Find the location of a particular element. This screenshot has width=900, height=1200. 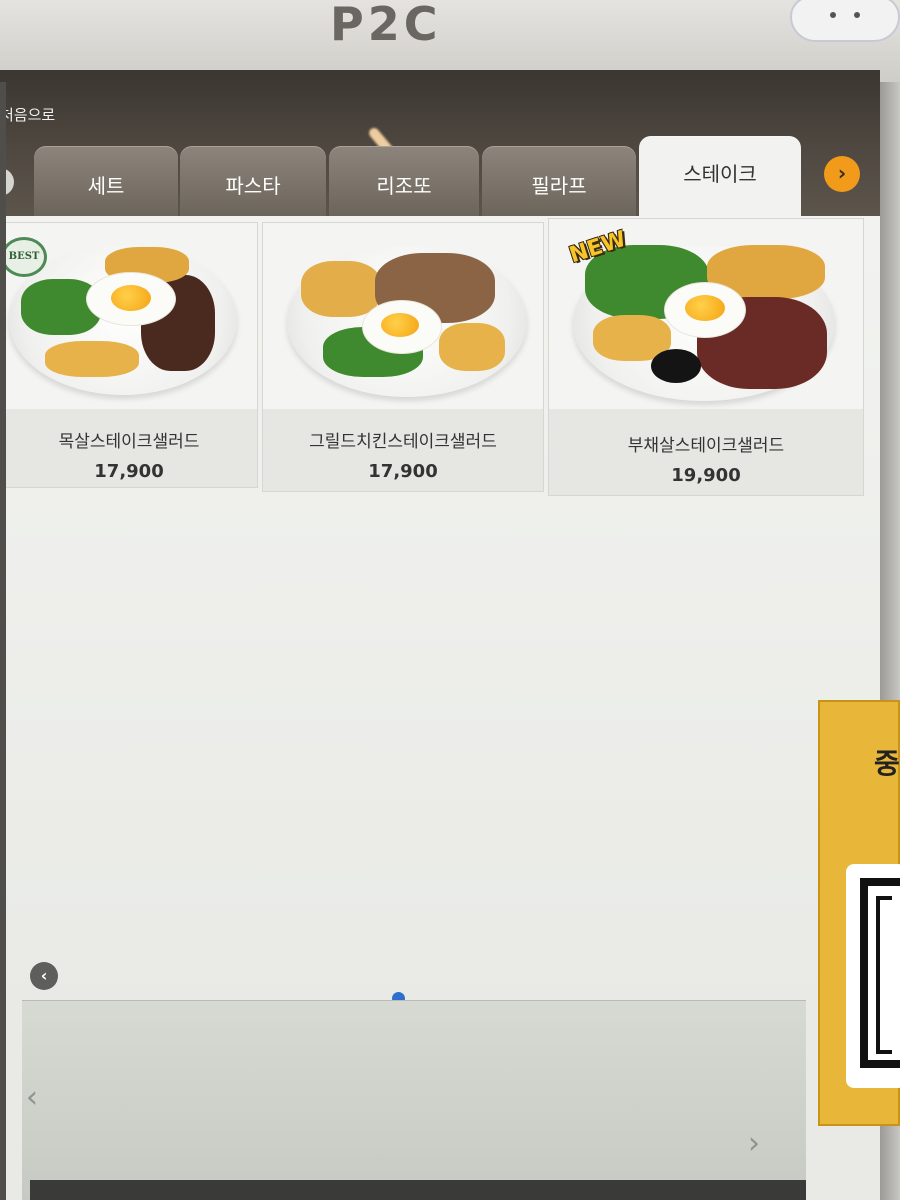

cart-panel is located at coordinates (414, 1100).